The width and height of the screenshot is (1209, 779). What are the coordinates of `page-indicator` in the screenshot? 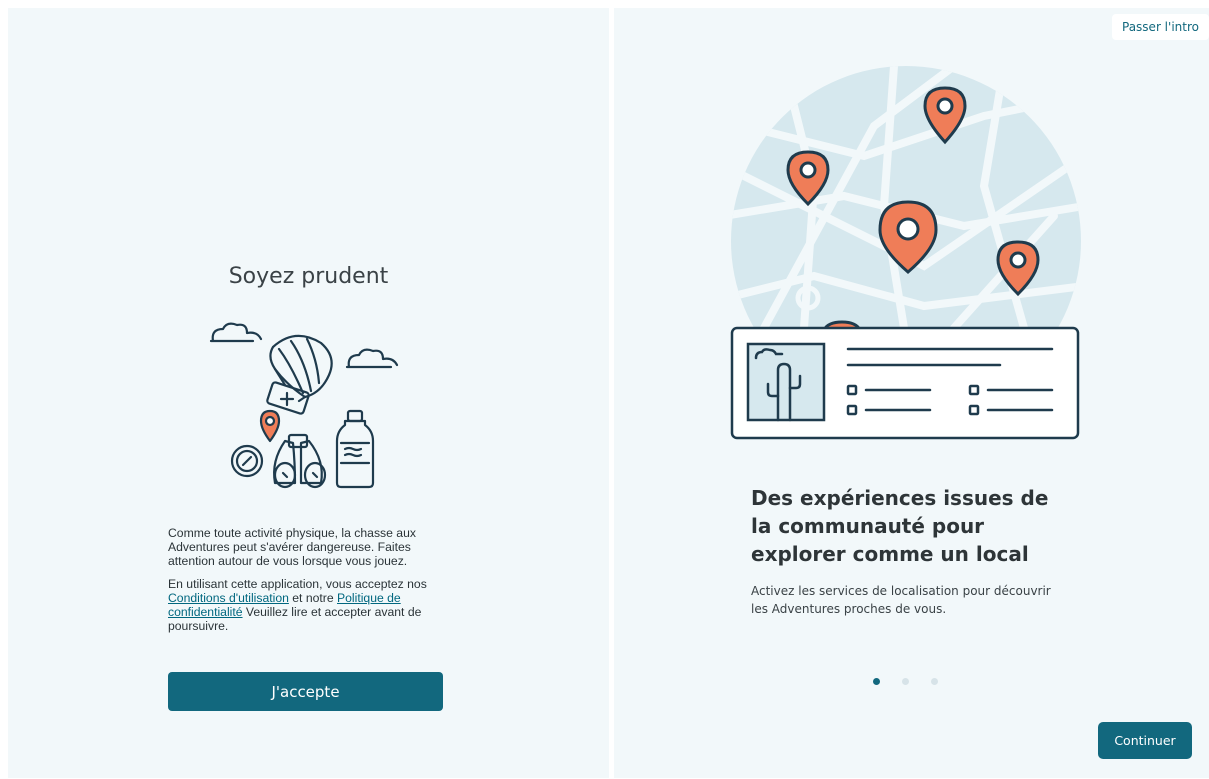 It's located at (905, 681).